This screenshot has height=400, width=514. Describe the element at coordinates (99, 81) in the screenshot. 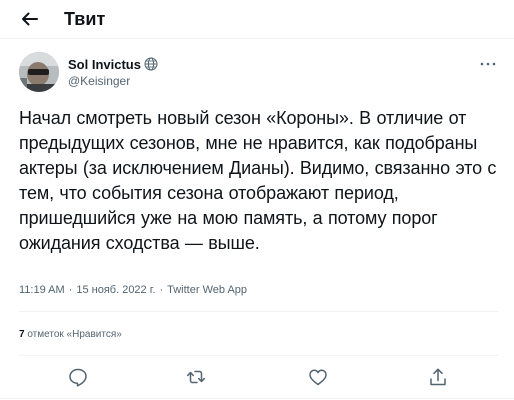

I see `author-handle: @Keisinger` at that location.